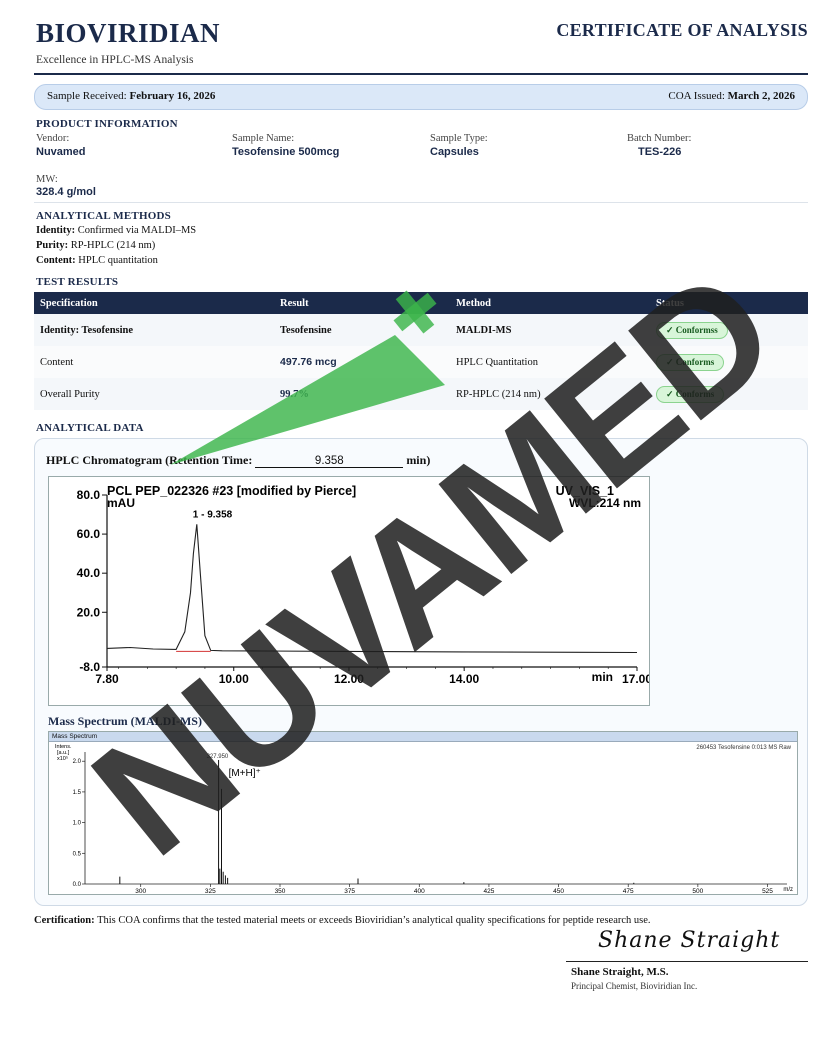  Describe the element at coordinates (77, 793) in the screenshot. I see `ms-y-tick-label: 1.5` at that location.